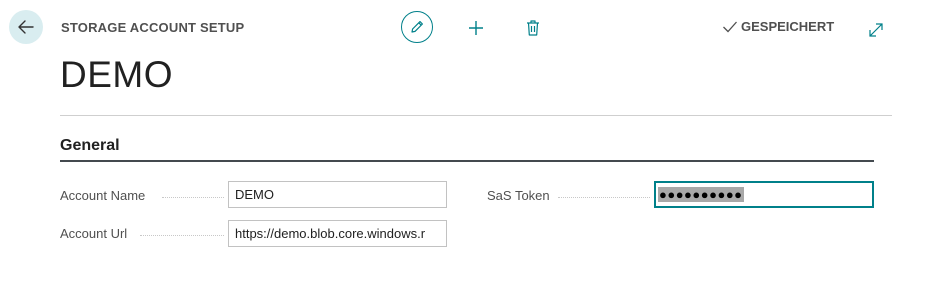 This screenshot has height=289, width=939. What do you see at coordinates (788, 26) in the screenshot?
I see `saved-status-label: GESPEICHERT` at bounding box center [788, 26].